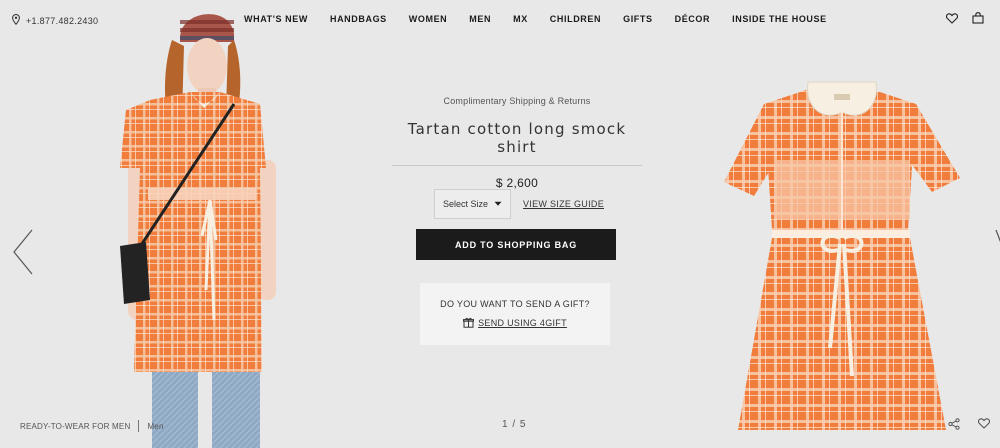  Describe the element at coordinates (517, 101) in the screenshot. I see `shipping-note: Complimentary Shipping & Returns` at that location.